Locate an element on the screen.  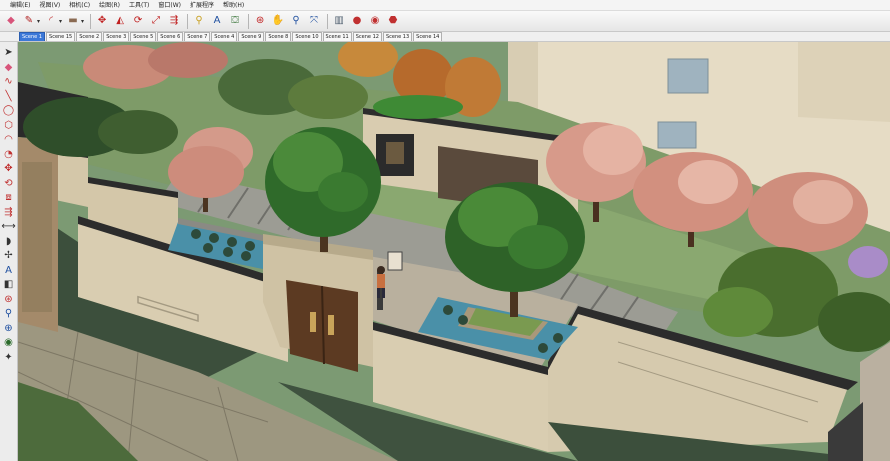
rotate-button: ⟳ is located at coordinates (138, 21).